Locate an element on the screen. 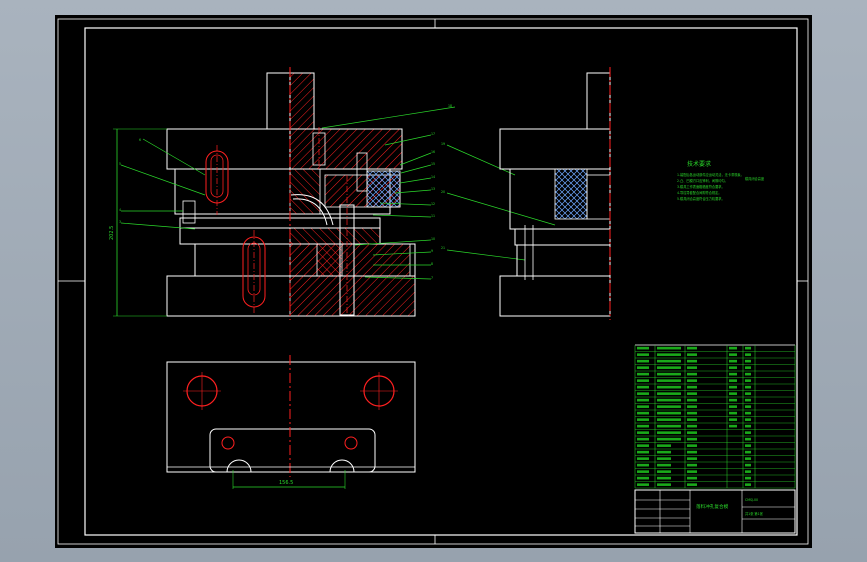 Image resolution: width=867 pixels, height=562 pixels. svg-text: 9 is located at coordinates (432, 251).